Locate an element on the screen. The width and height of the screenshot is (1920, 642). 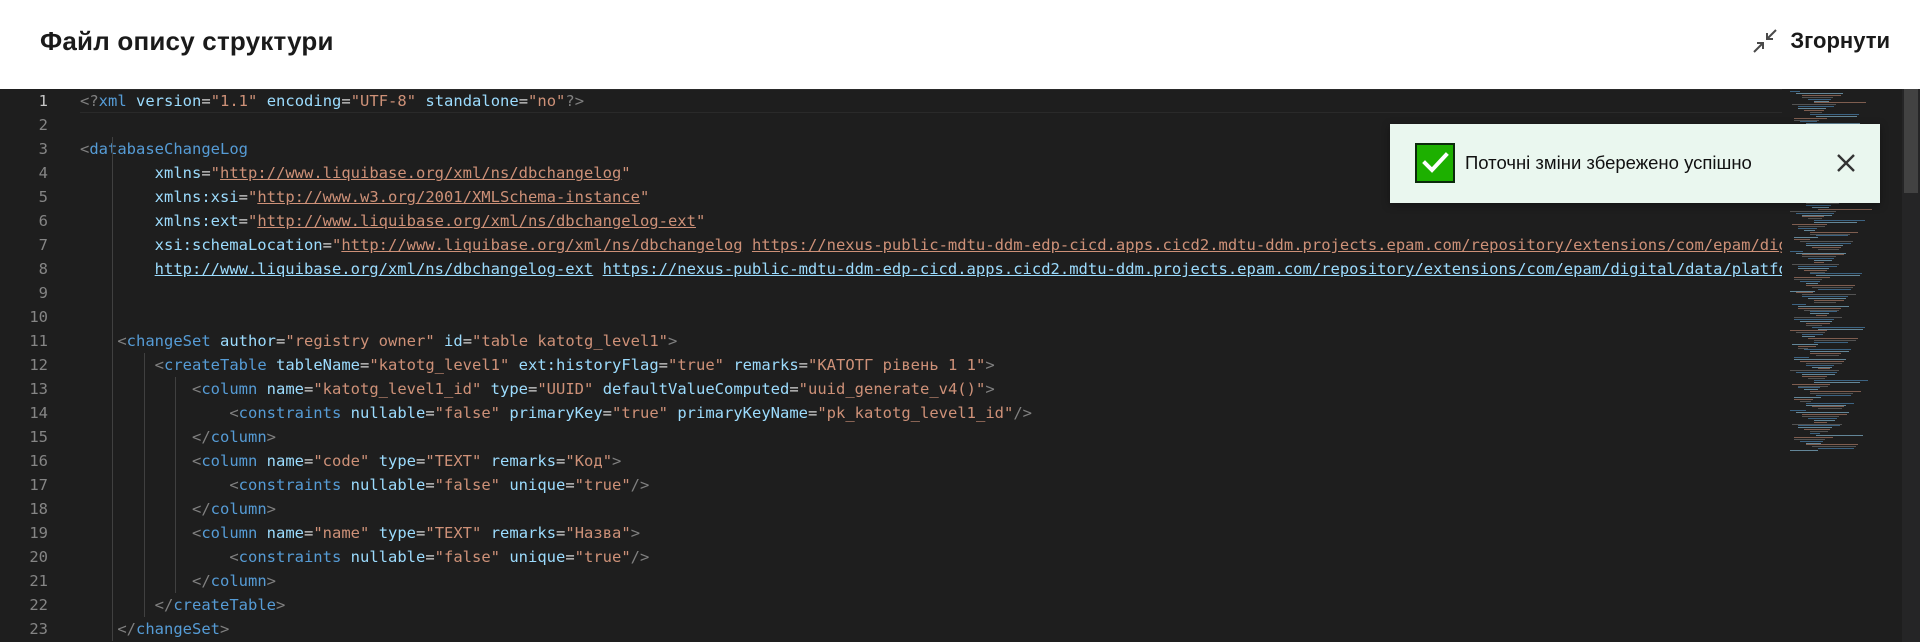
close-icon is located at coordinates (1846, 163).